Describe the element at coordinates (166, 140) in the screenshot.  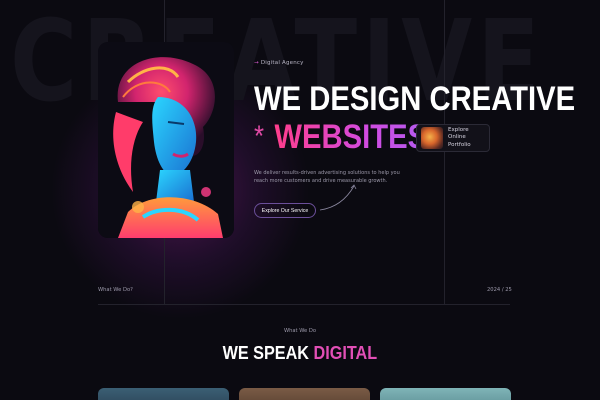
I see `hero-portrait-image` at that location.